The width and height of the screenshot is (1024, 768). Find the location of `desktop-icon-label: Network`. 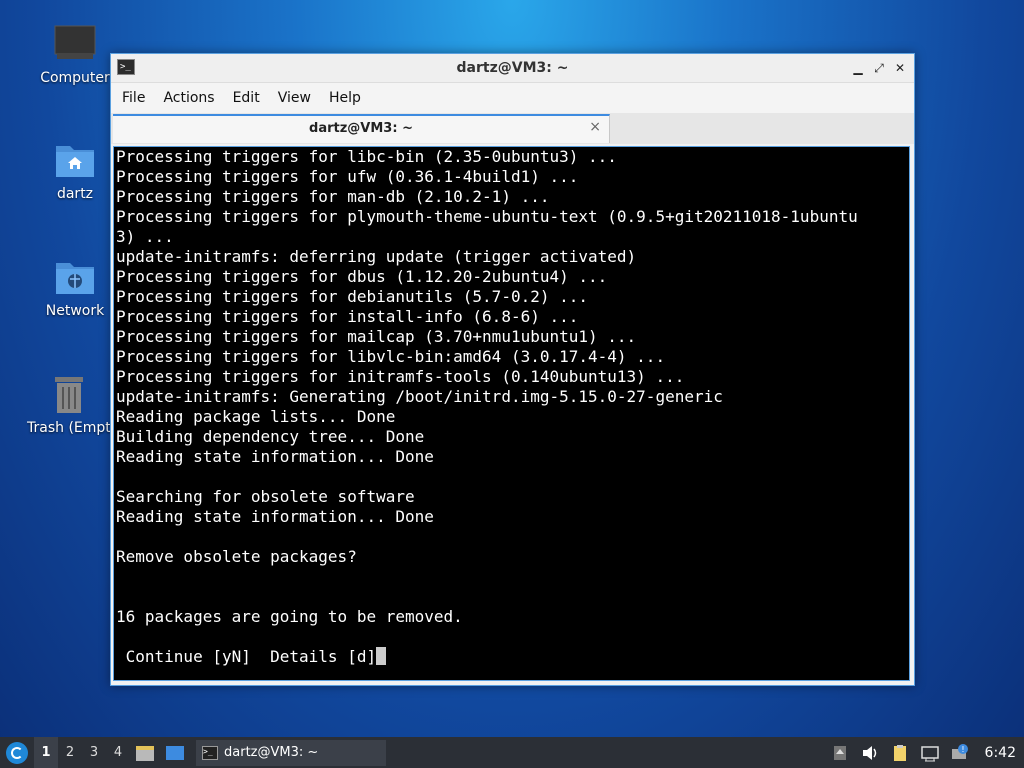

desktop-icon-label: Network is located at coordinates (75, 311).